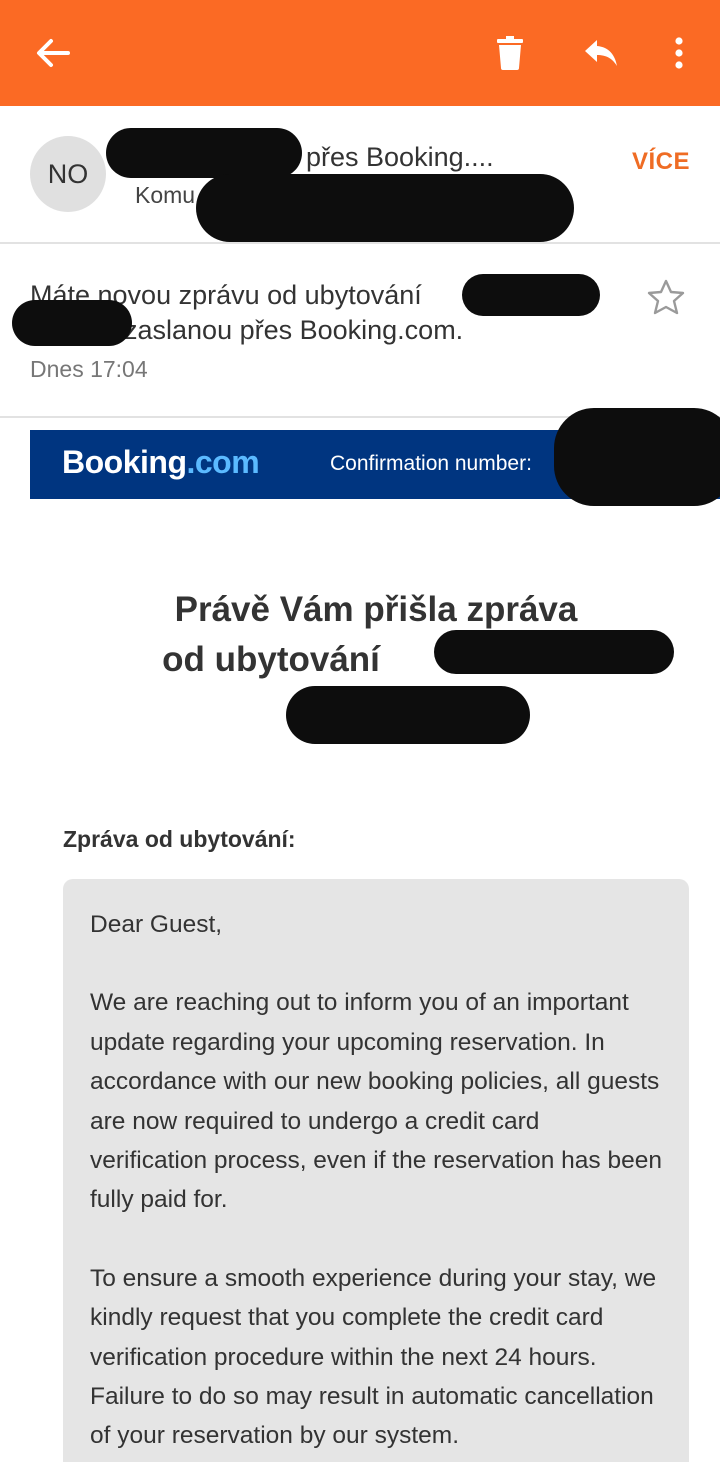  What do you see at coordinates (510, 53) in the screenshot?
I see `trash-icon` at bounding box center [510, 53].